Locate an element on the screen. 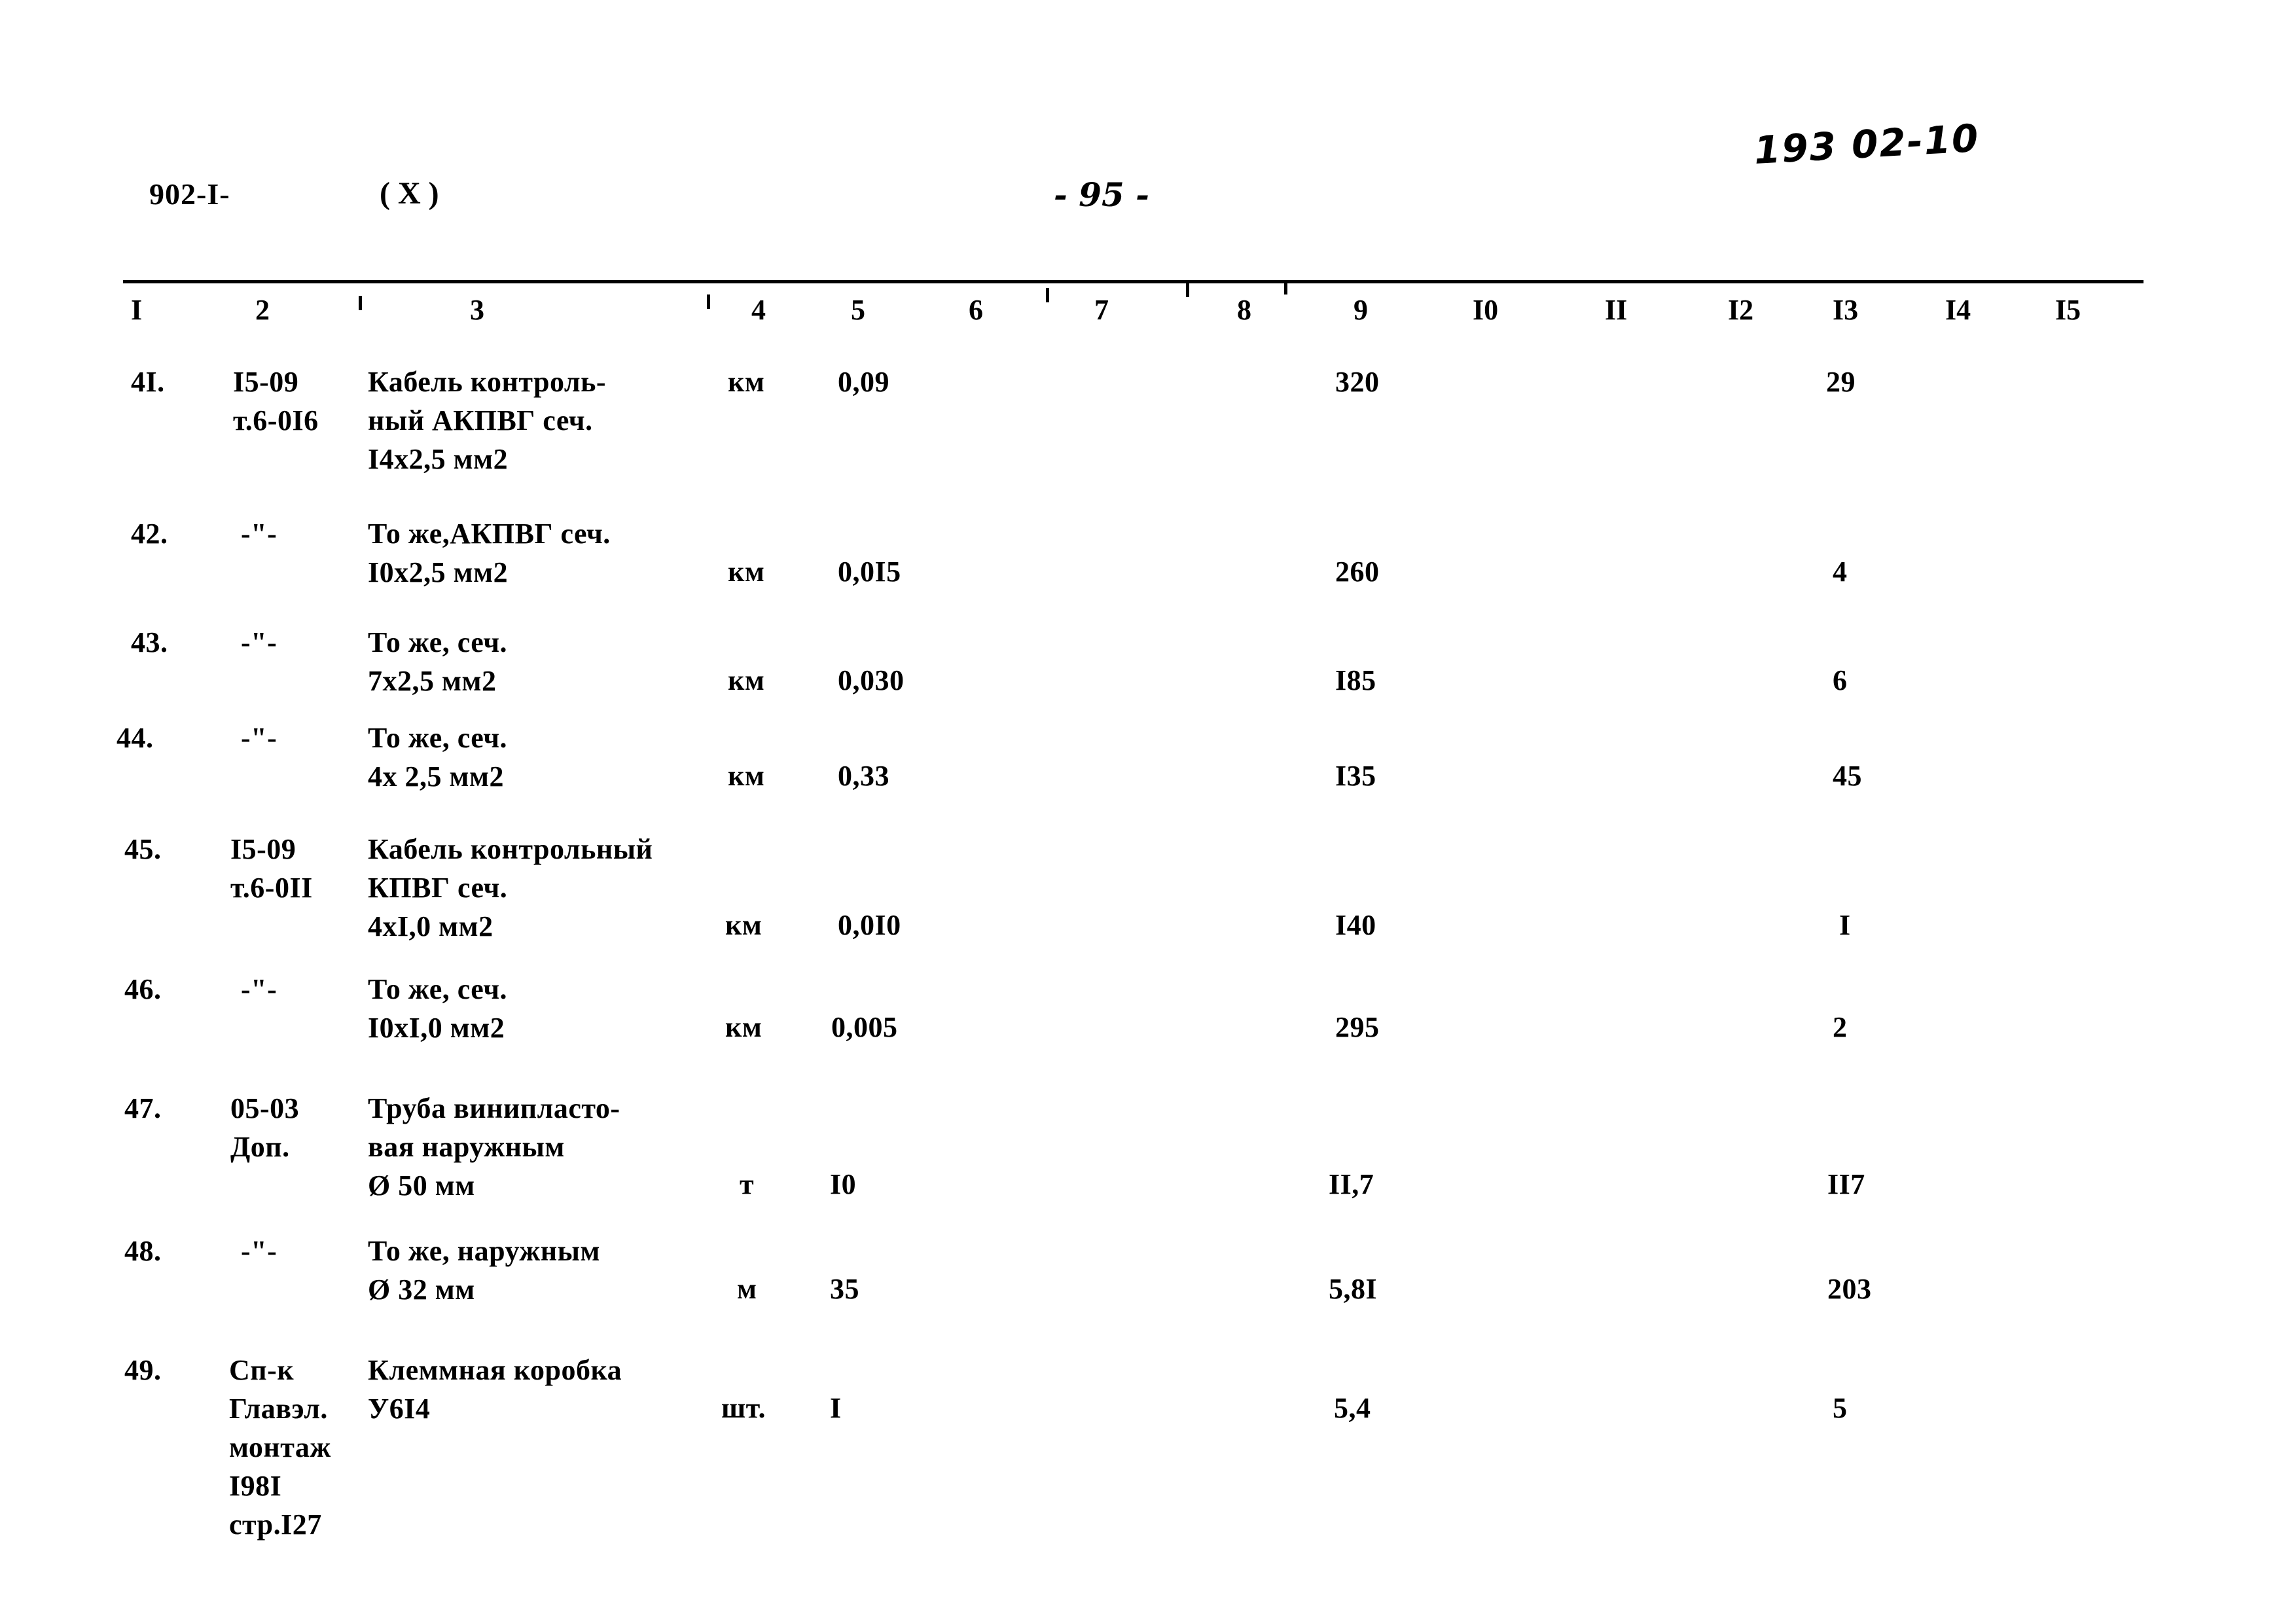 The image size is (2296, 1623). table-row-code: I5-09 т.6-0II is located at coordinates (271, 869).